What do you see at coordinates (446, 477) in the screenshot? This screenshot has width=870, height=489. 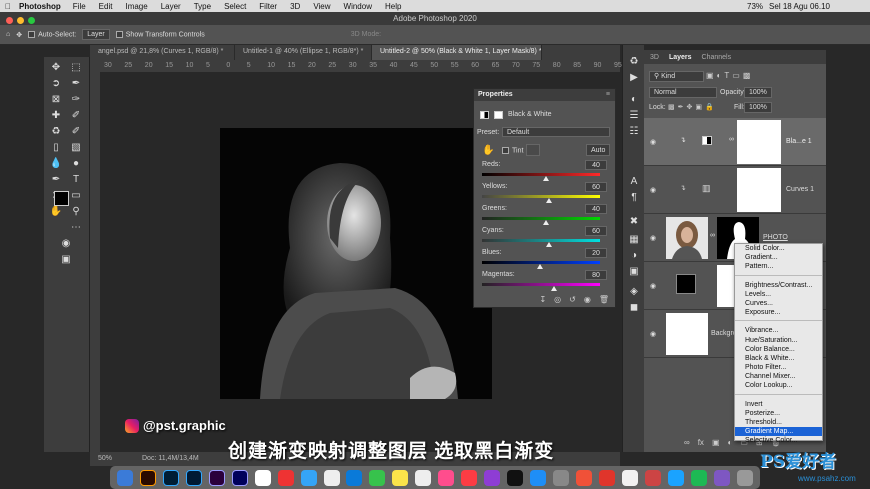 I see `photos-icon` at bounding box center [446, 477].